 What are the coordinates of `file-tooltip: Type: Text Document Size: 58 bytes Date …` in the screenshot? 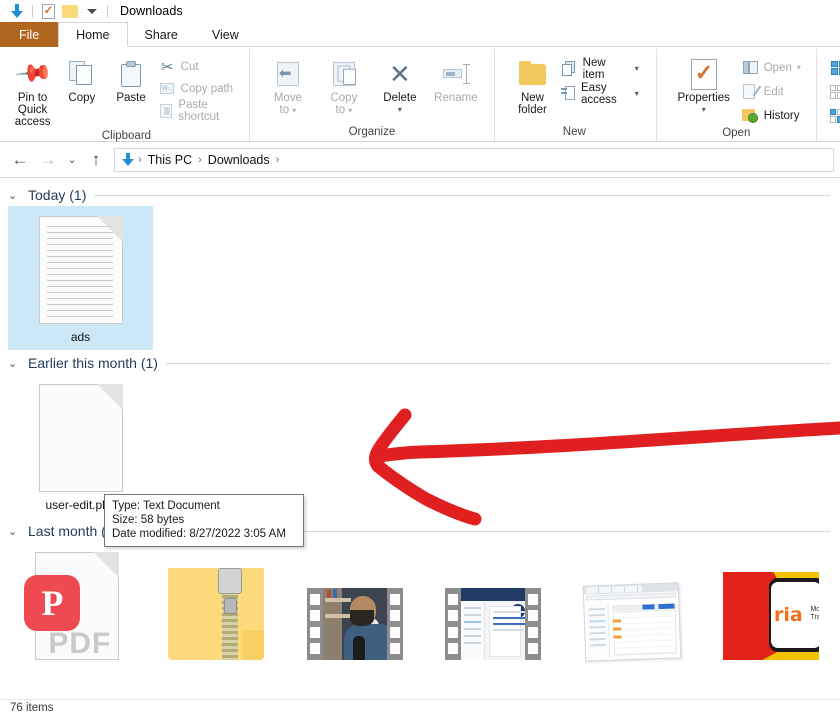 It's located at (204, 520).